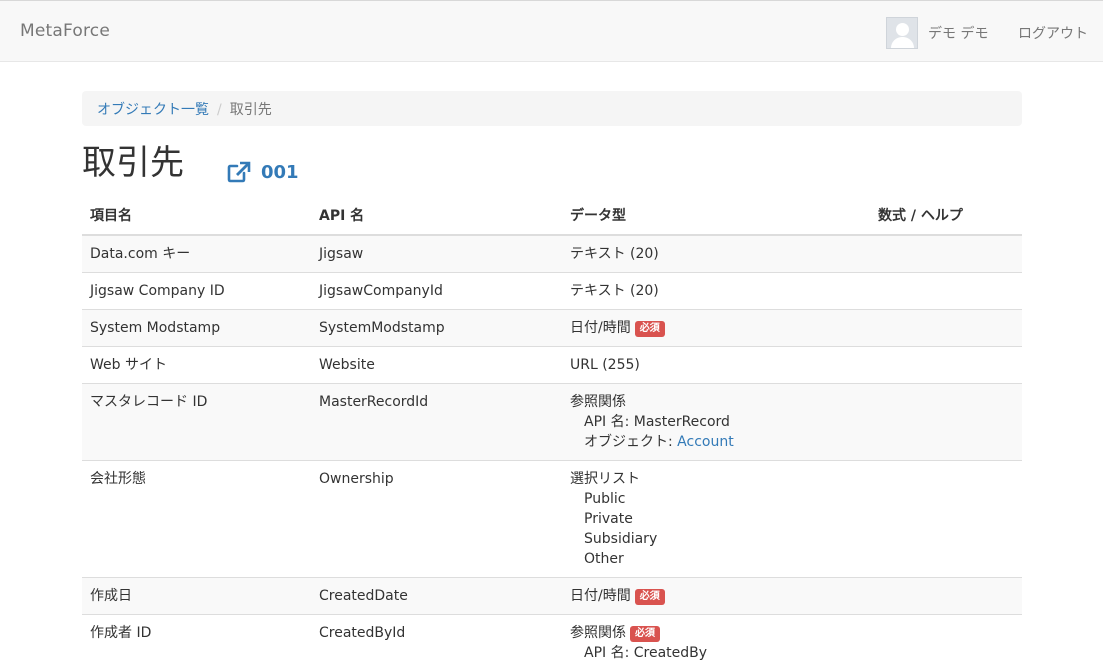 Image resolution: width=1103 pixels, height=671 pixels. Describe the element at coordinates (621, 539) in the screenshot. I see `picklist-option: Subsidiary` at that location.